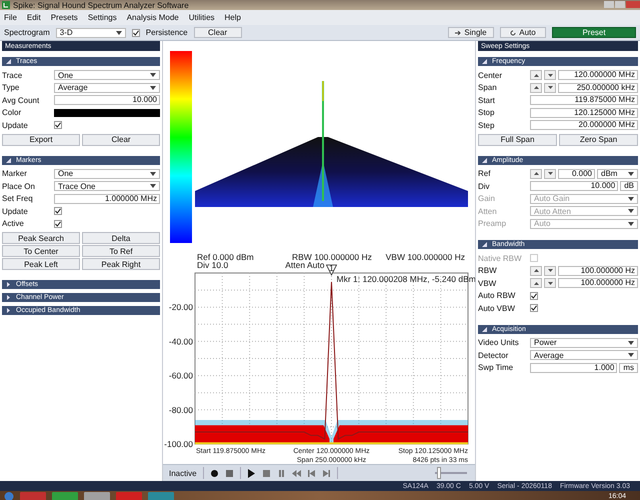 The width and height of the screenshot is (640, 500). What do you see at coordinates (41, 251) in the screenshot?
I see `action-button: To Center` at bounding box center [41, 251].